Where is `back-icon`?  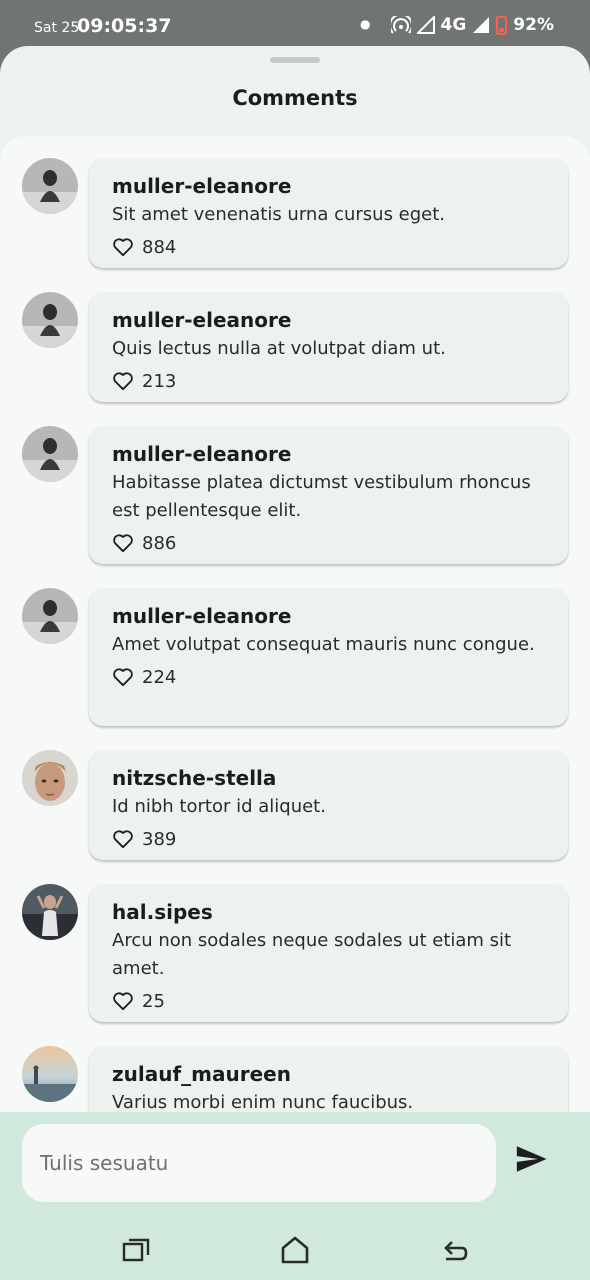 back-icon is located at coordinates (454, 1250).